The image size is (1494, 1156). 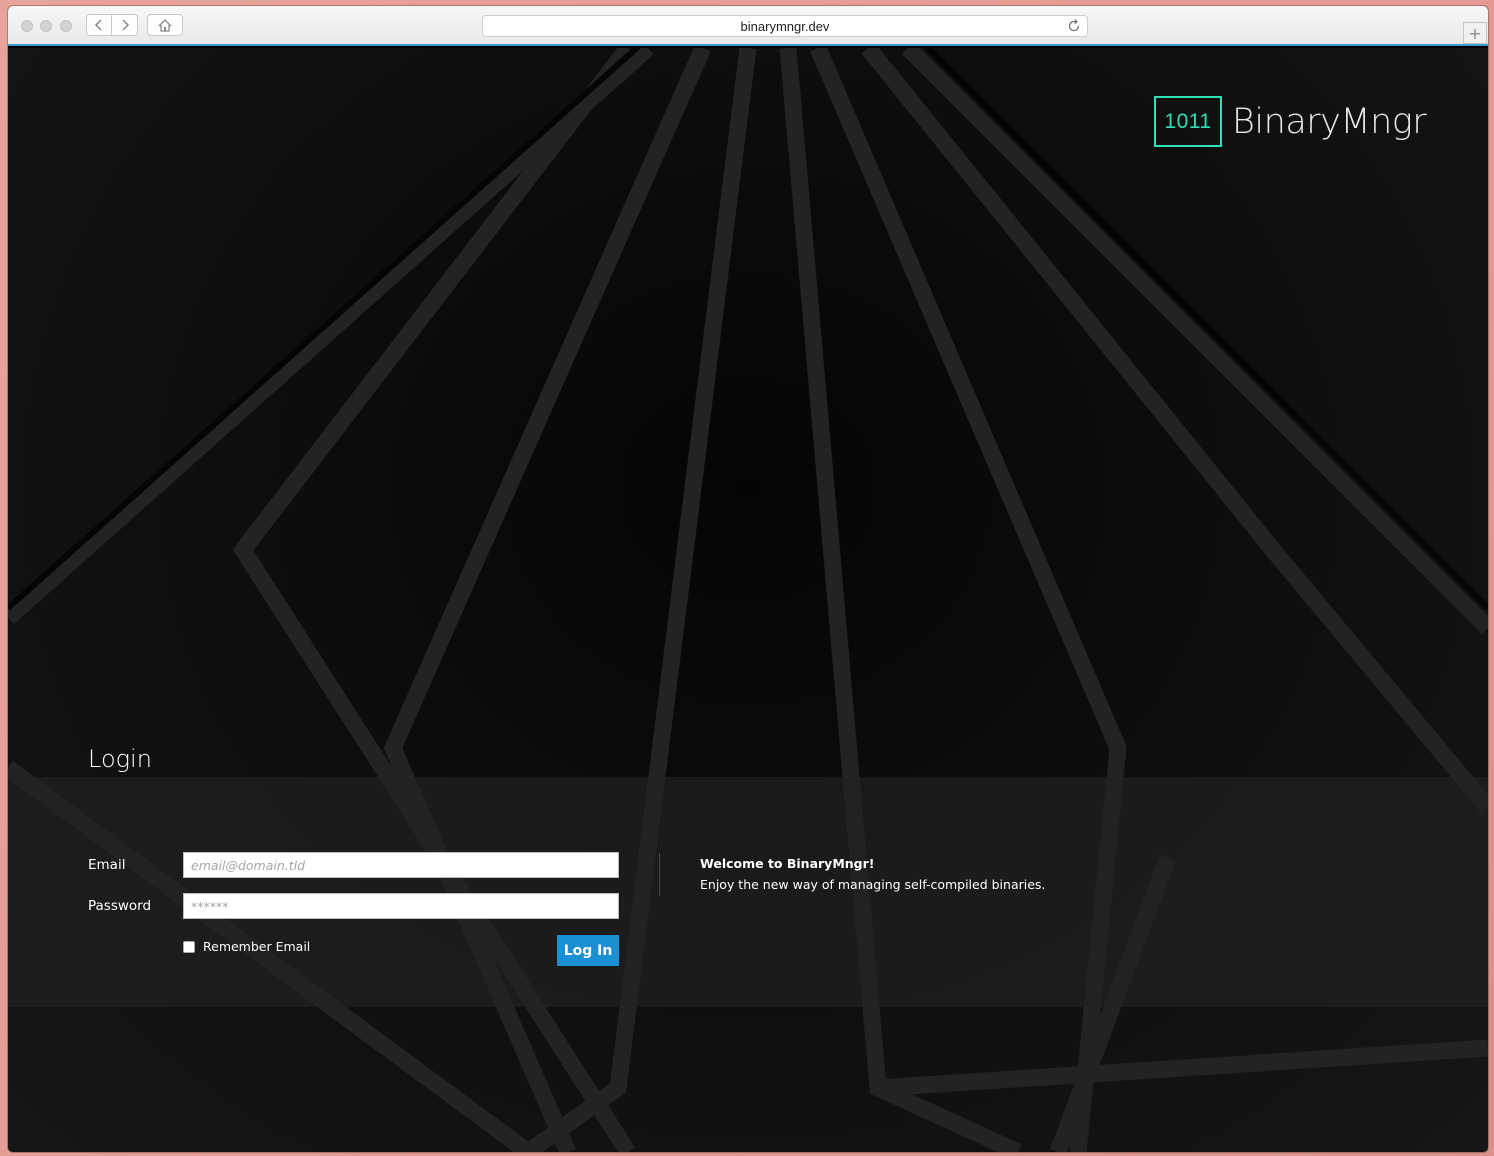 I want to click on new-tab-button: +, so click(x=1475, y=33).